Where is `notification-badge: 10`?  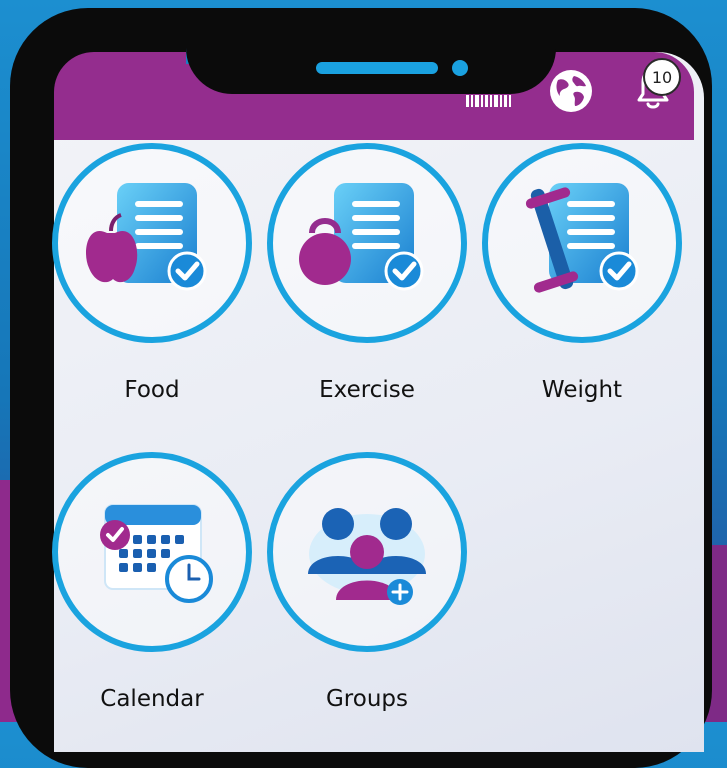
notification-badge: 10 is located at coordinates (662, 77).